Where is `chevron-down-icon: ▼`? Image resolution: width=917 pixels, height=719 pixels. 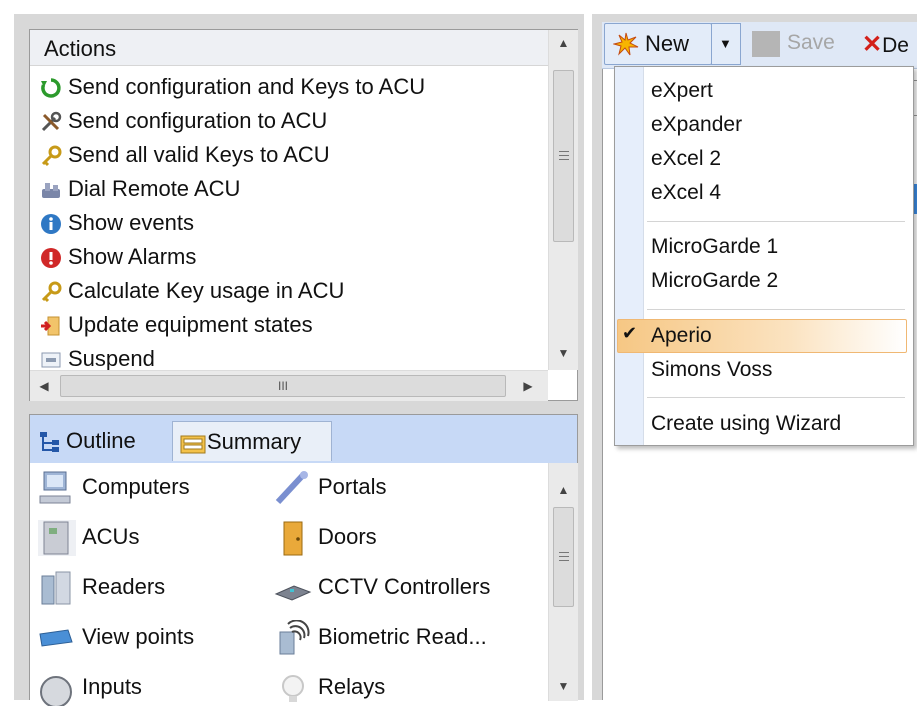 chevron-down-icon: ▼ is located at coordinates (725, 43).